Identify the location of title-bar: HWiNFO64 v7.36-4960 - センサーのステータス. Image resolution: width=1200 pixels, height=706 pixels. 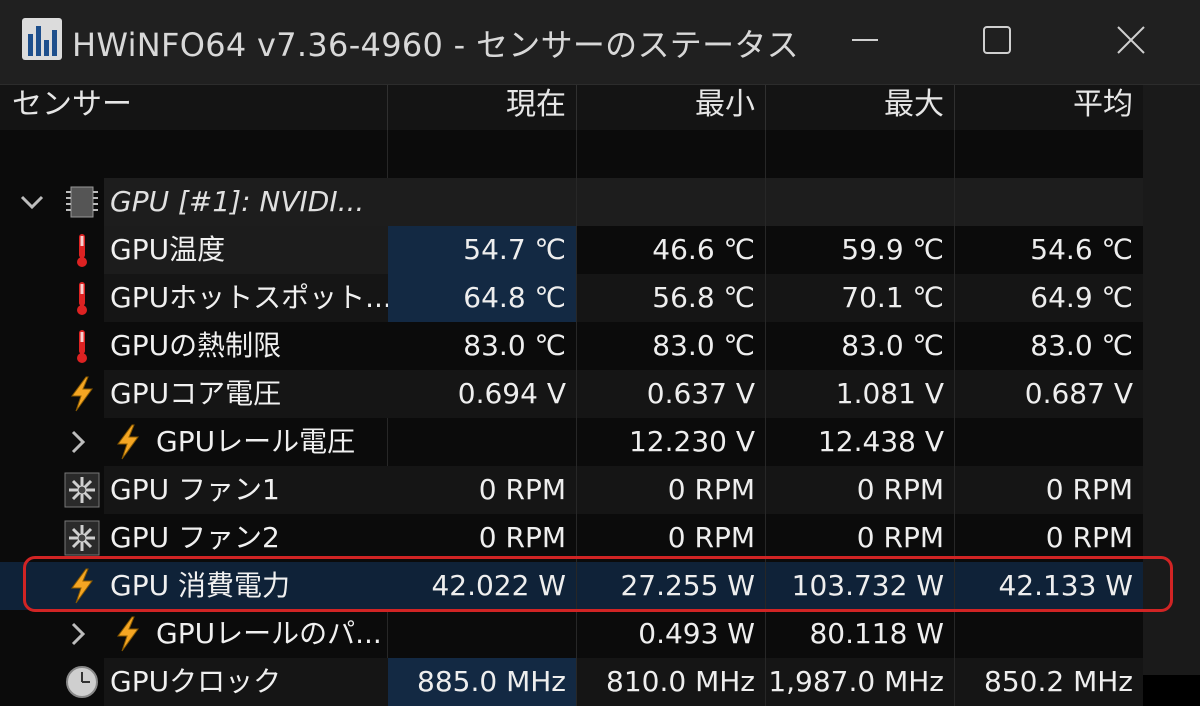
(600, 42).